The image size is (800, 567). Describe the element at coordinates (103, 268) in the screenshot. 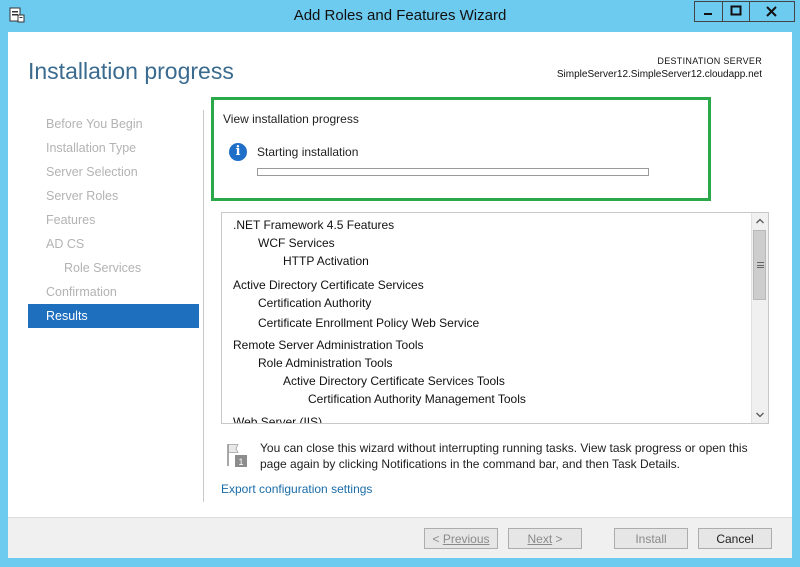

I see `nav-item-role-services: Role Services` at that location.